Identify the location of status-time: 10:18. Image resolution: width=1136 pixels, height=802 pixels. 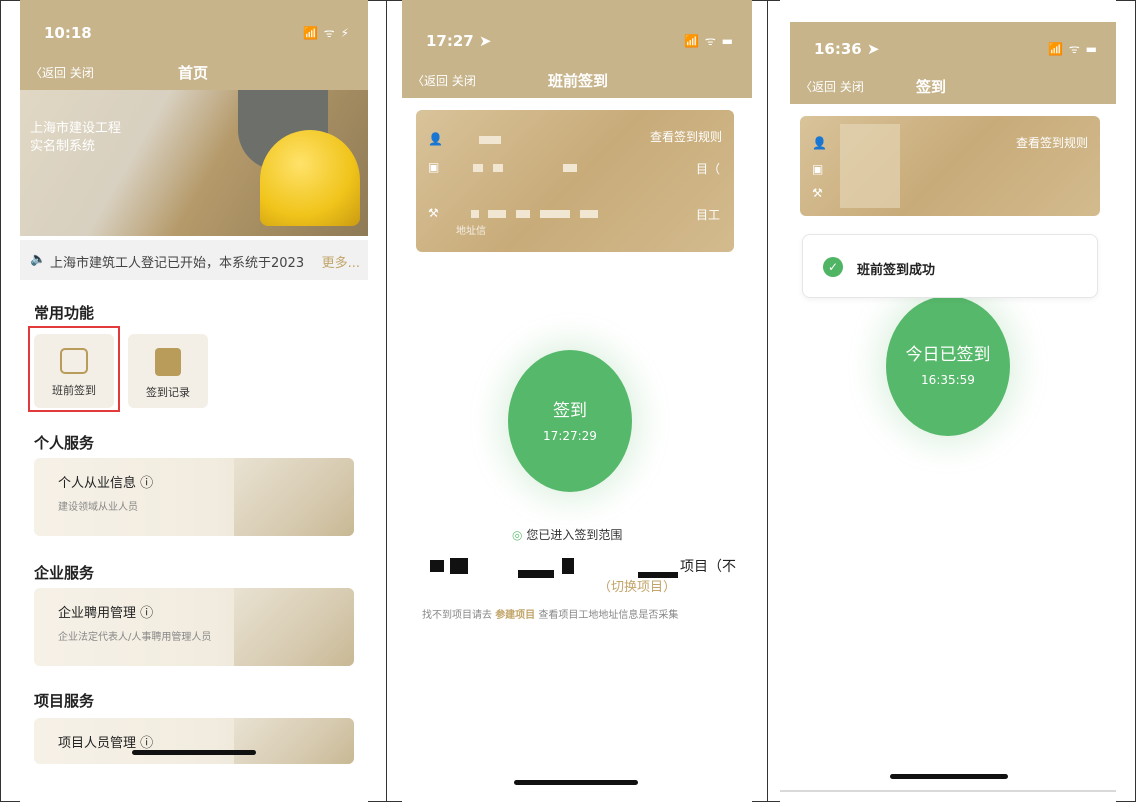
(68, 33).